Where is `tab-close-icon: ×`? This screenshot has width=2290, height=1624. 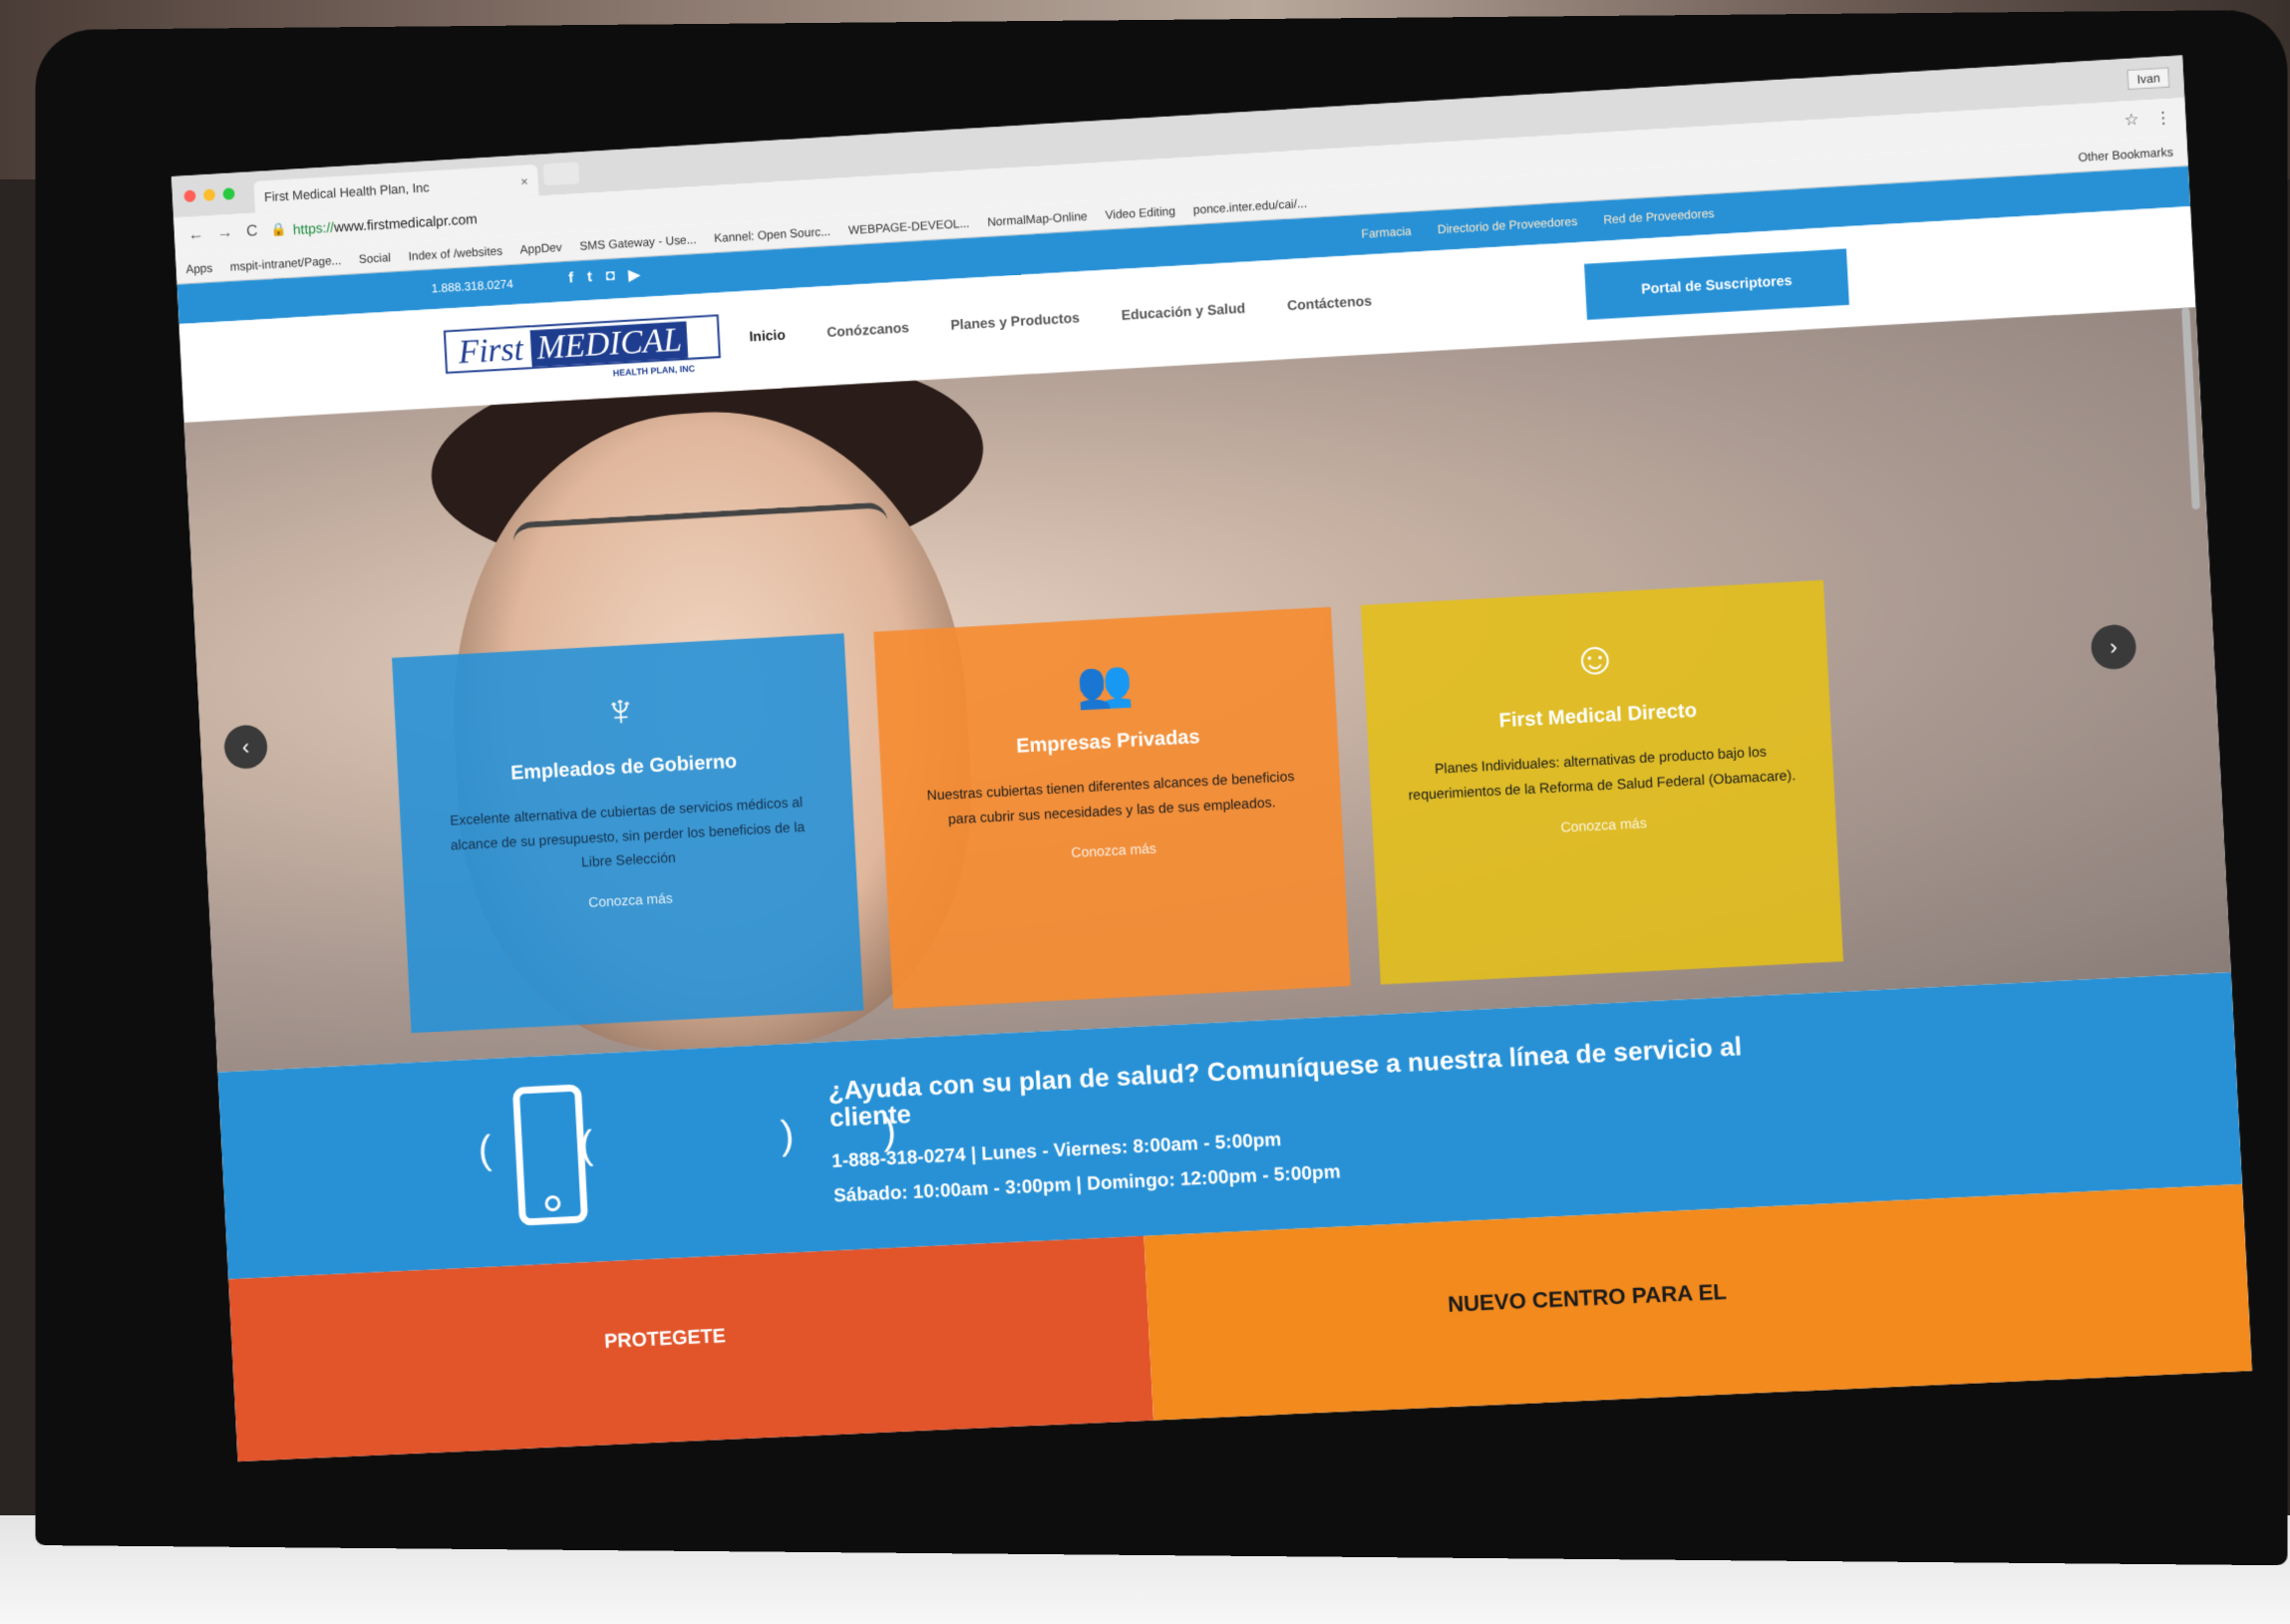
tab-close-icon: × is located at coordinates (524, 180).